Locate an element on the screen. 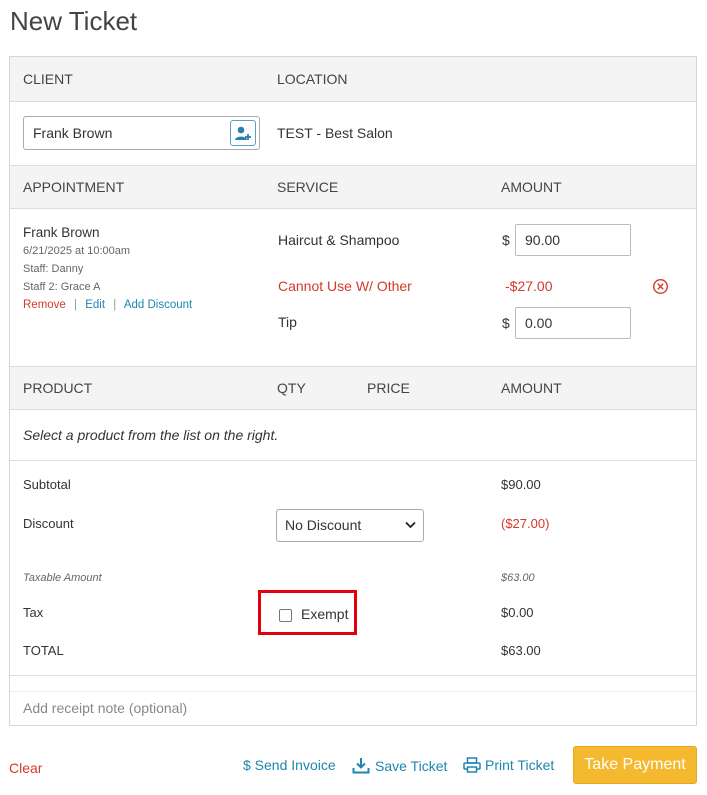 This screenshot has height=795, width=707. appointment-header: APPOINTMENT is located at coordinates (74, 187).